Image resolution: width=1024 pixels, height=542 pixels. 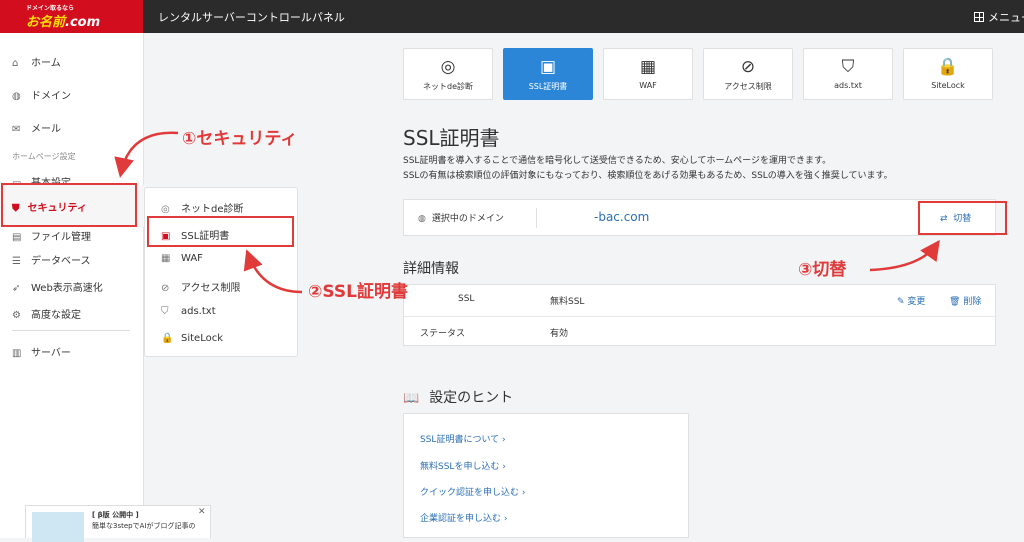 What do you see at coordinates (118, 523) in the screenshot?
I see `promo-banner: [ β版 公開中 ] 簡単な3stepでAIがブログ記事の ✕` at bounding box center [118, 523].